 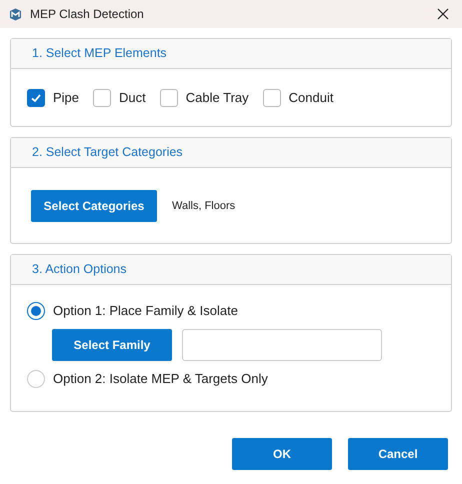 I want to click on cancel-button: Cancel, so click(x=398, y=454).